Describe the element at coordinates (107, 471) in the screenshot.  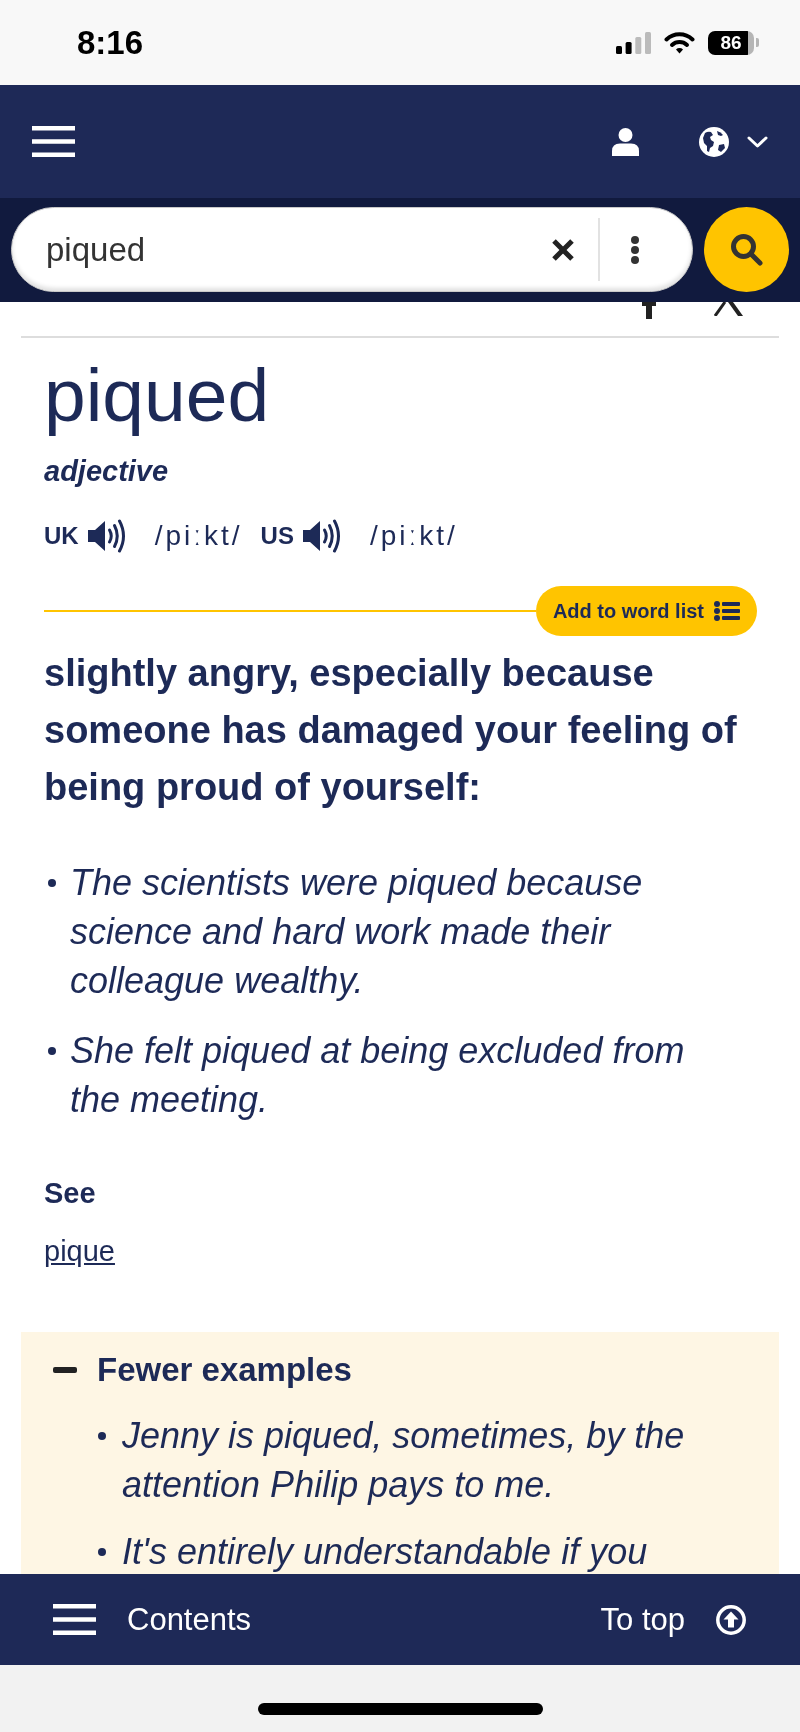
I see `part-of-speech: adjective` at that location.